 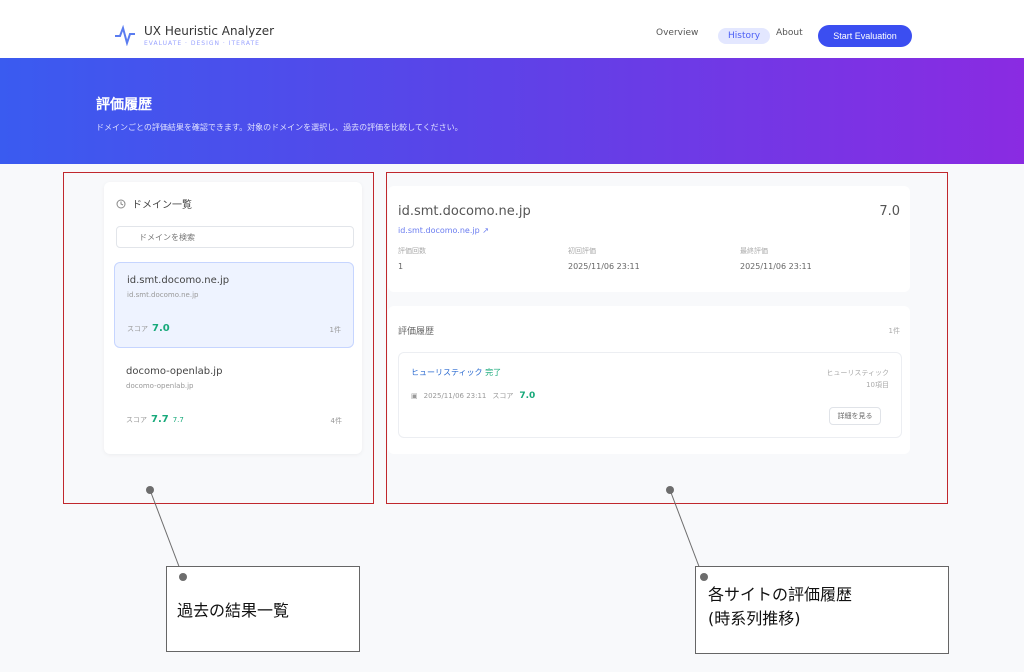 What do you see at coordinates (780, 594) in the screenshot?
I see `callout-right-line1: 各サイトの評価履歴` at bounding box center [780, 594].